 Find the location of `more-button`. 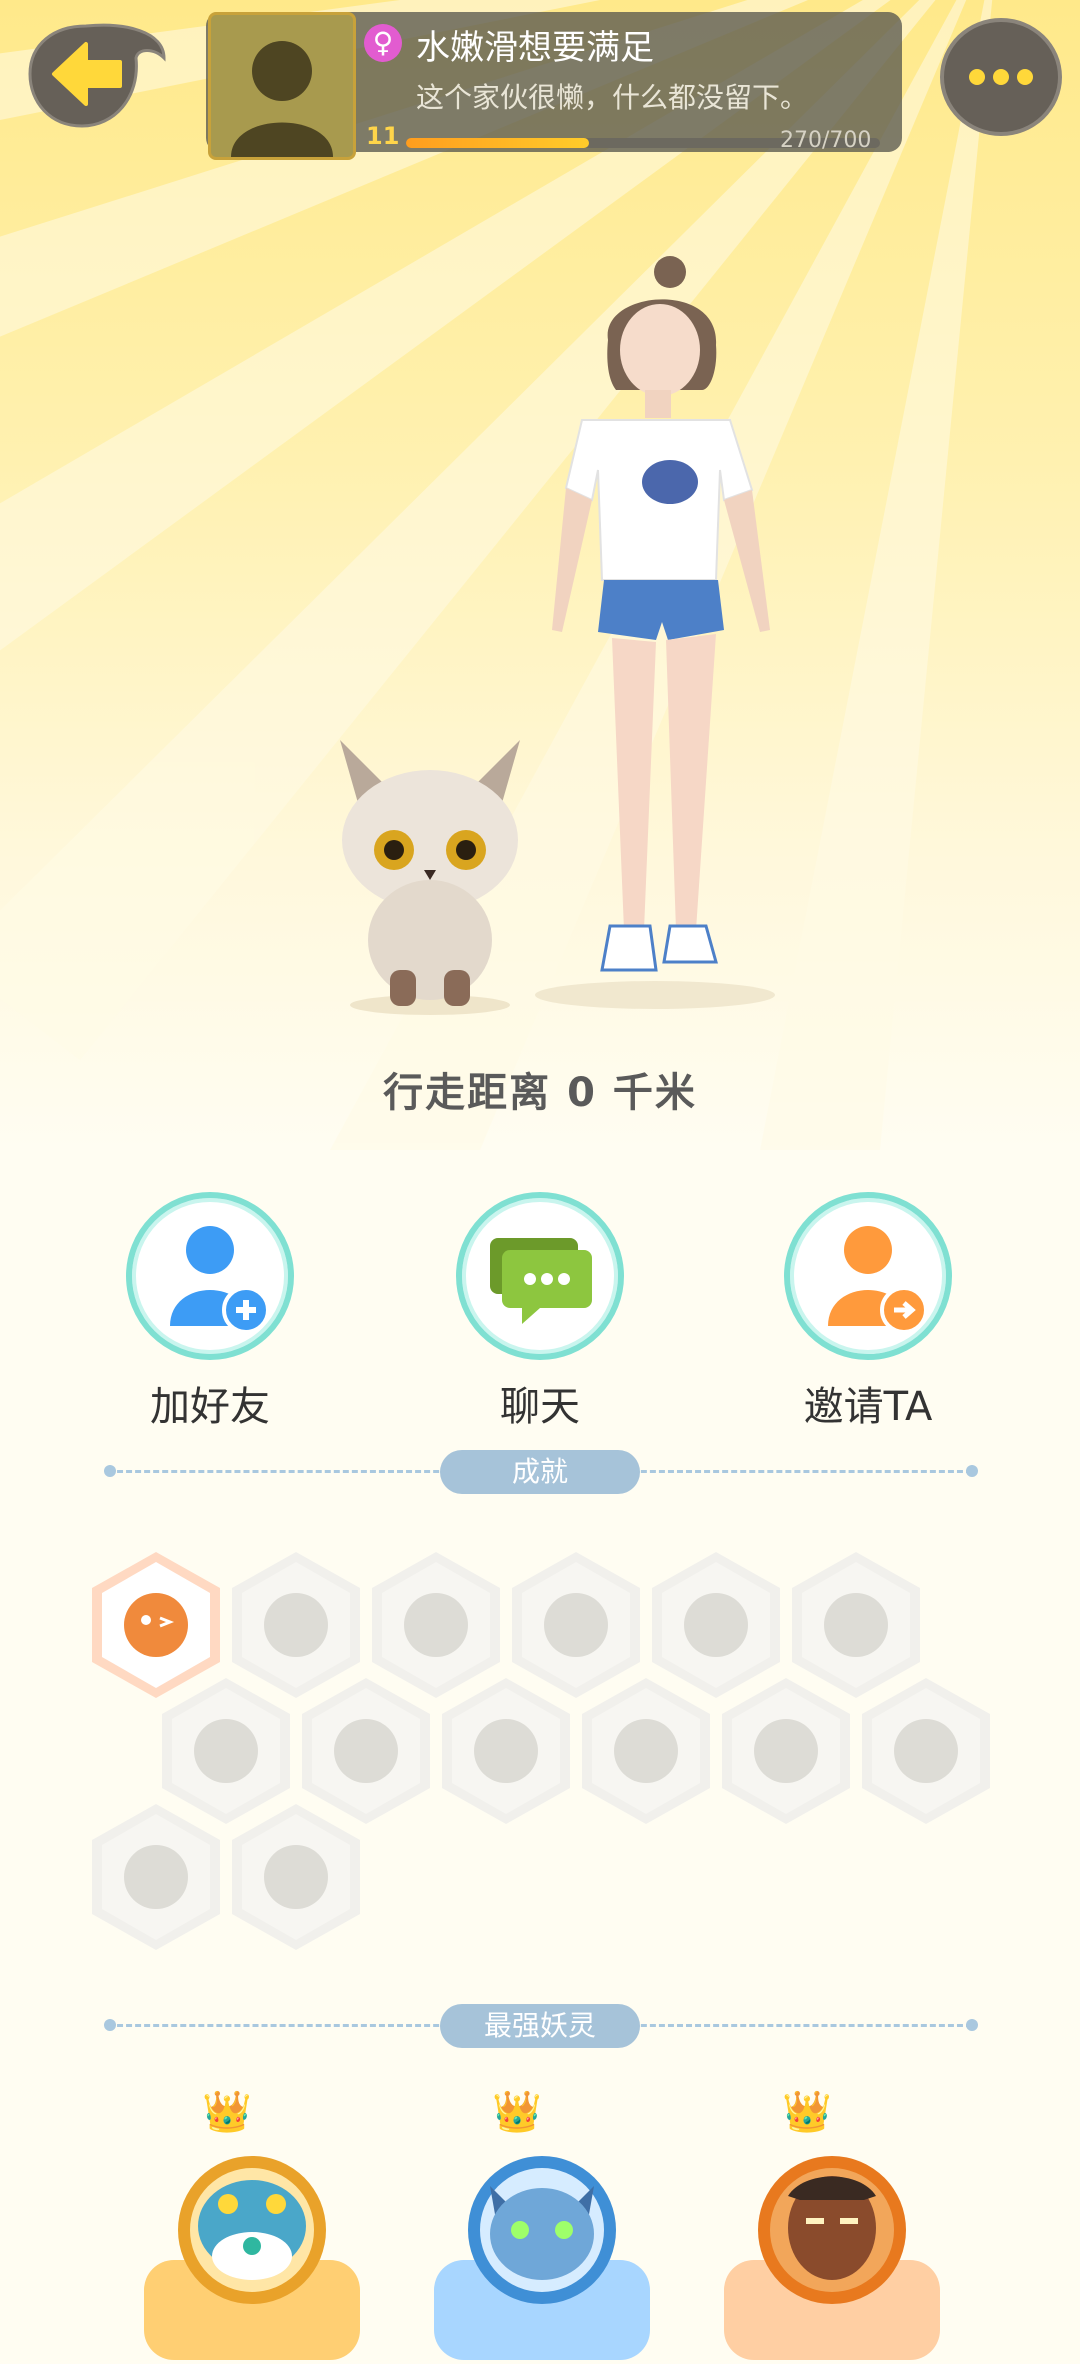

more-button is located at coordinates (1001, 77).